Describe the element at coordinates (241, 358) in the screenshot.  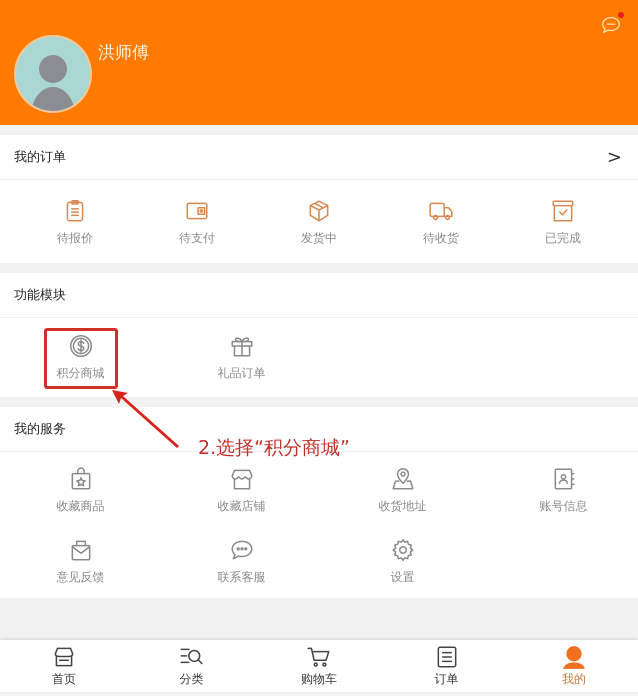
I see `function-item: 礼品订单` at that location.